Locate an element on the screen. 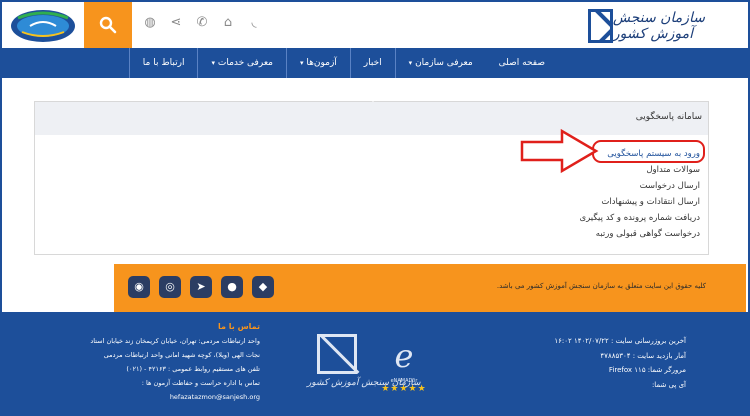  nav-item-about: معرفی سازمان ▾ is located at coordinates (440, 63).